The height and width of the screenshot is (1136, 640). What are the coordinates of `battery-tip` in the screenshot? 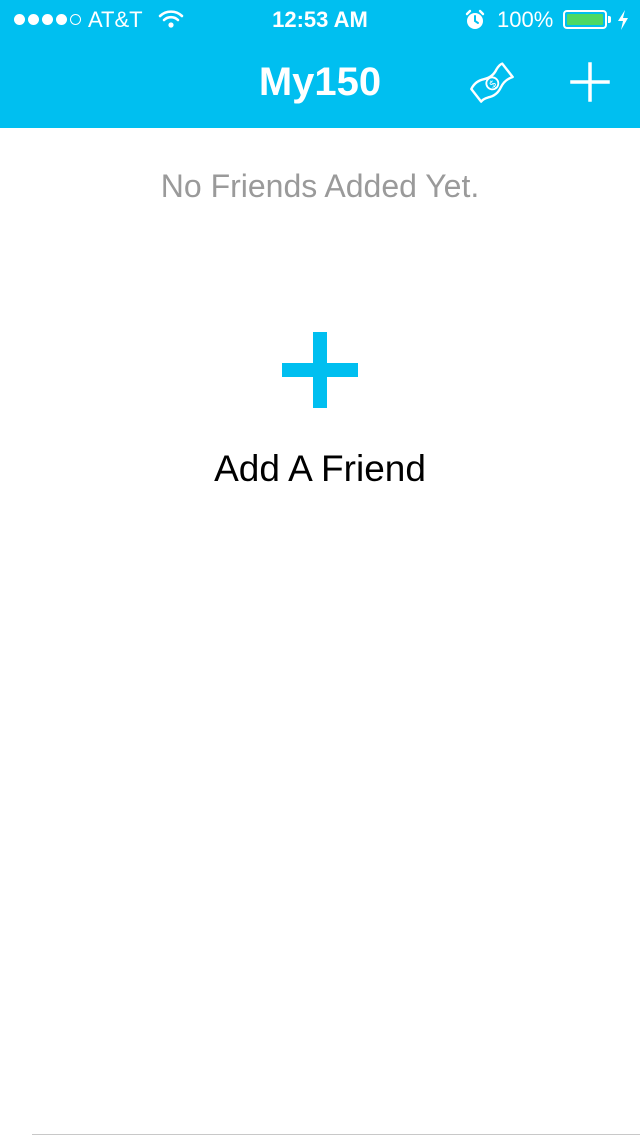 It's located at (609, 19).